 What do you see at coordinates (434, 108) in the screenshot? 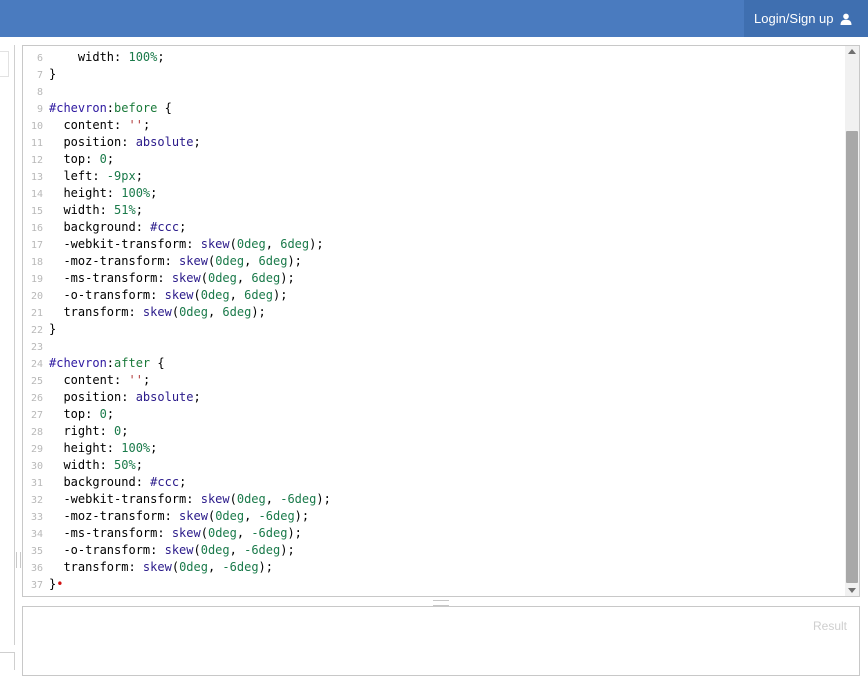
I see `code-line: 9 #chevron:before {` at bounding box center [434, 108].